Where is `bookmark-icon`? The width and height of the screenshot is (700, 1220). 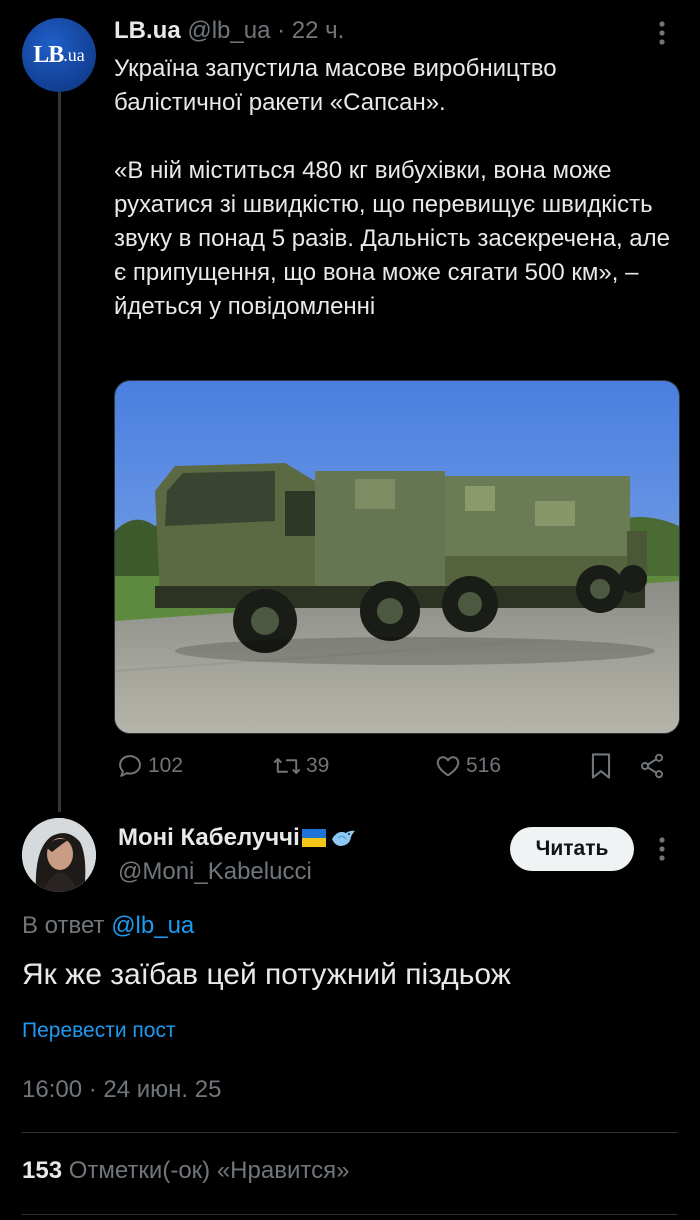
bookmark-icon is located at coordinates (601, 766).